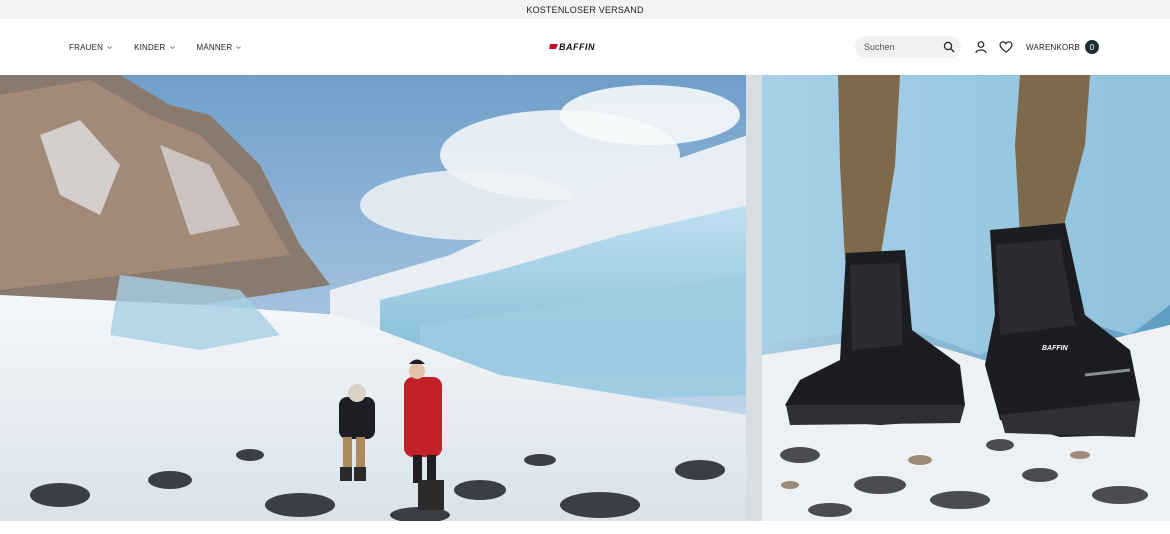  What do you see at coordinates (1055, 348) in the screenshot?
I see `boot-brand-text: BAFFIN` at bounding box center [1055, 348].